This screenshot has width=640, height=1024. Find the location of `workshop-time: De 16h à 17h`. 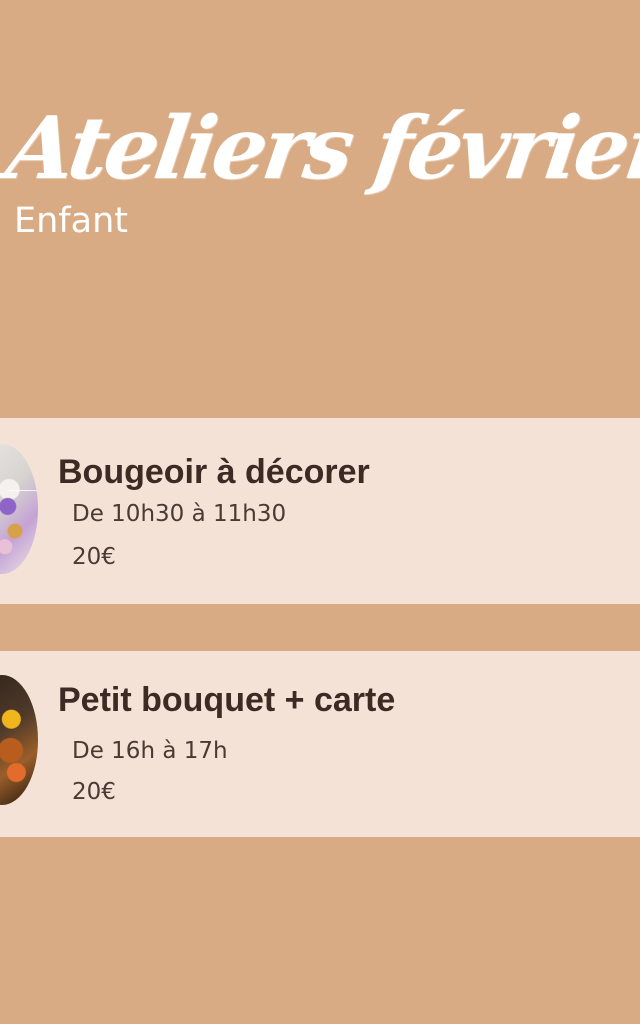

workshop-time: De 16h à 17h is located at coordinates (150, 751).